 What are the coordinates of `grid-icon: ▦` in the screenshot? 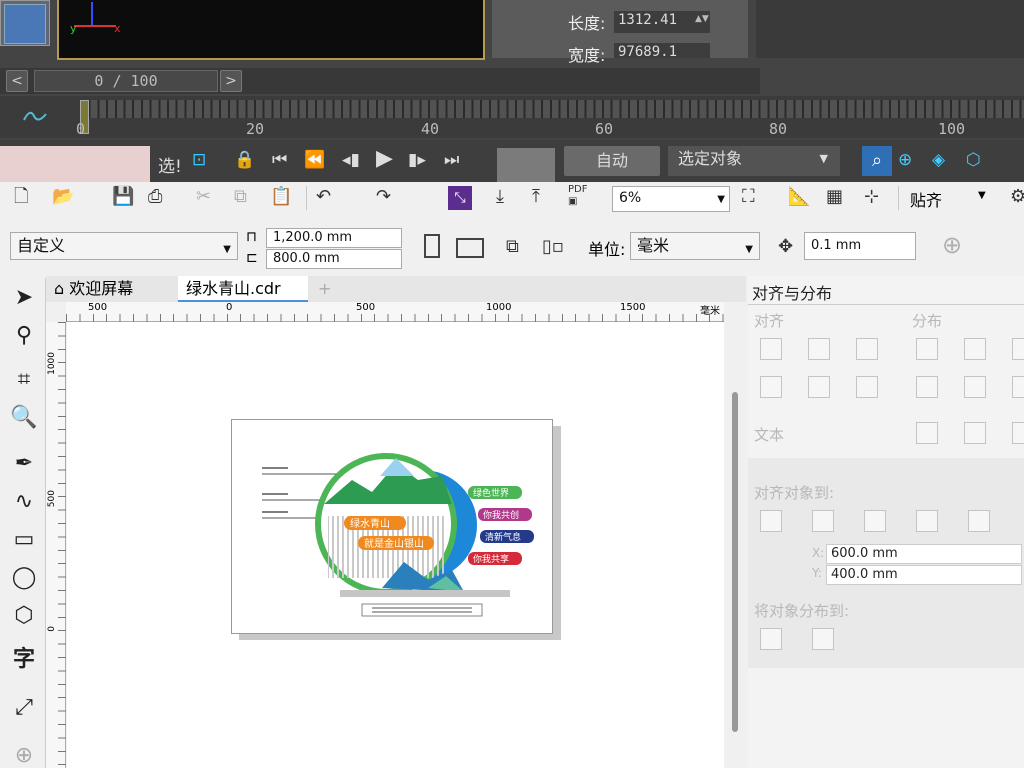 It's located at (834, 197).